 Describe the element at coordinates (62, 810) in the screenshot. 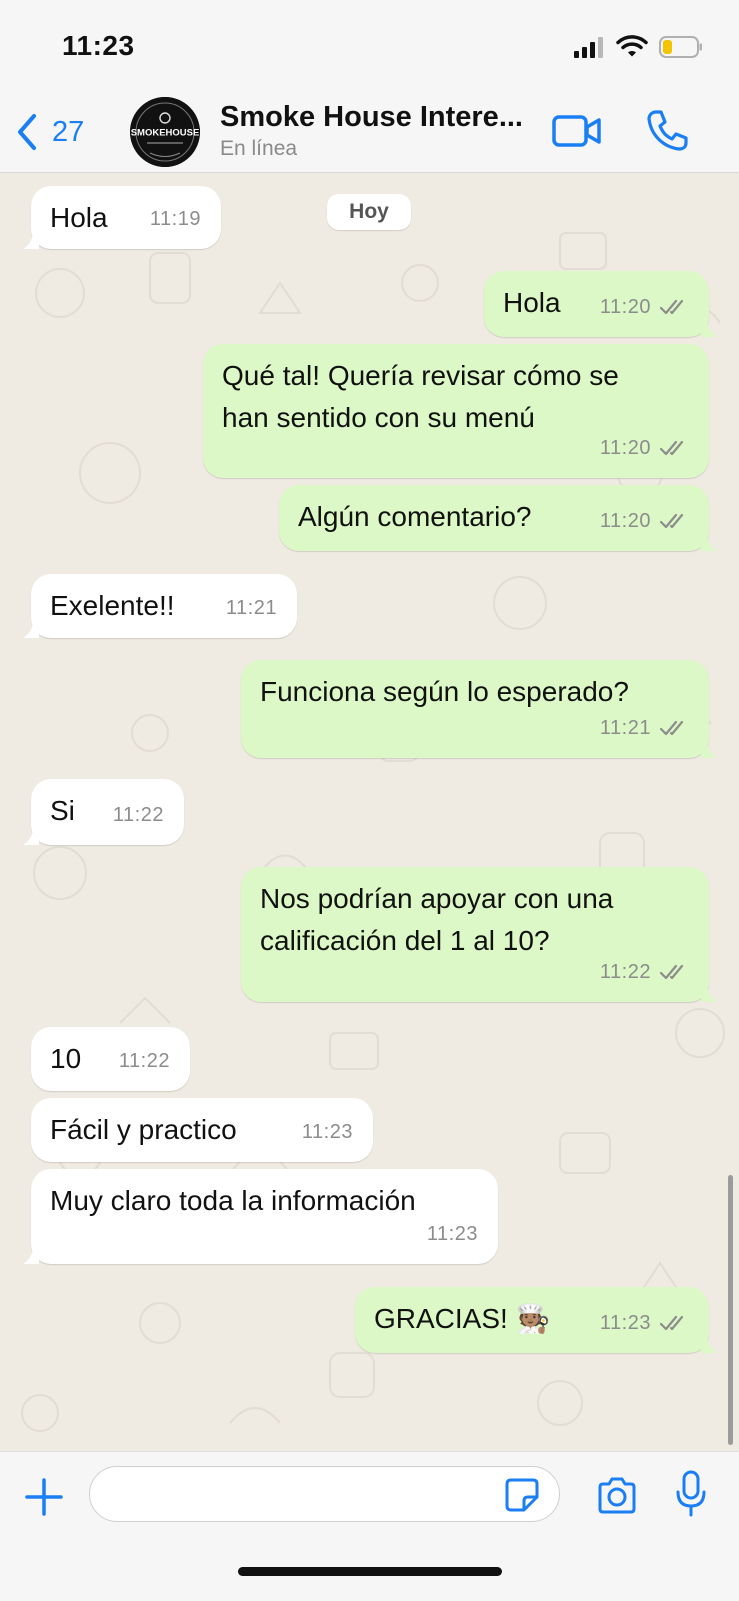

I see `message-text: Si` at that location.